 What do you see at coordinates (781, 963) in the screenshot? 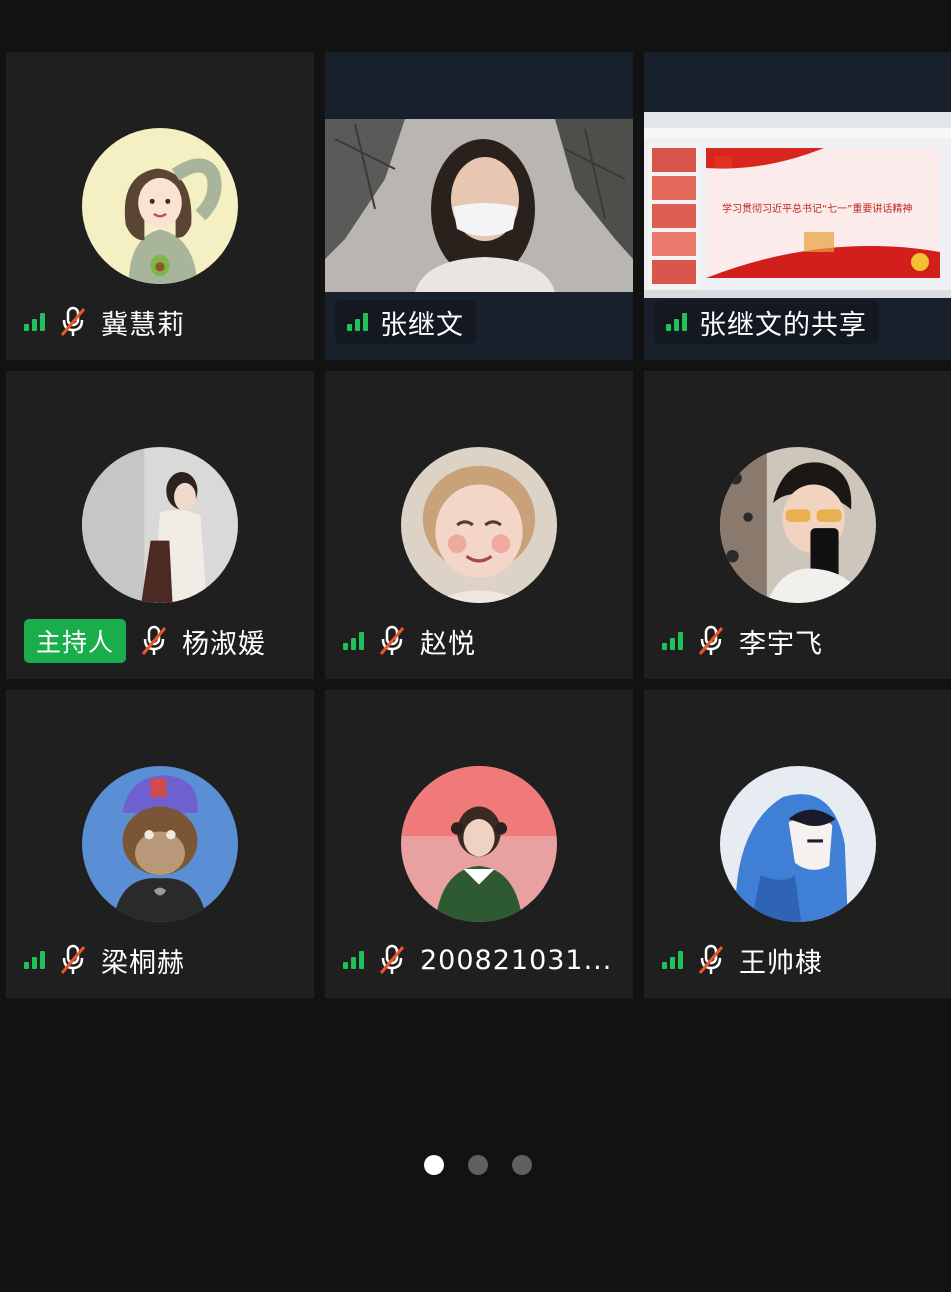
I see `participant-name: 王帅棣` at bounding box center [781, 963].